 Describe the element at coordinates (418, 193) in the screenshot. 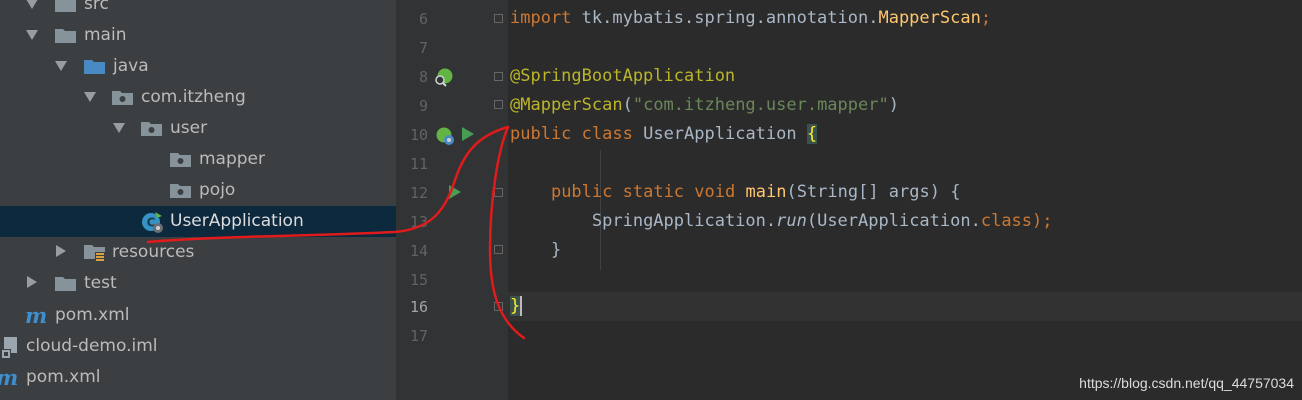

I see `line-number: 12` at that location.